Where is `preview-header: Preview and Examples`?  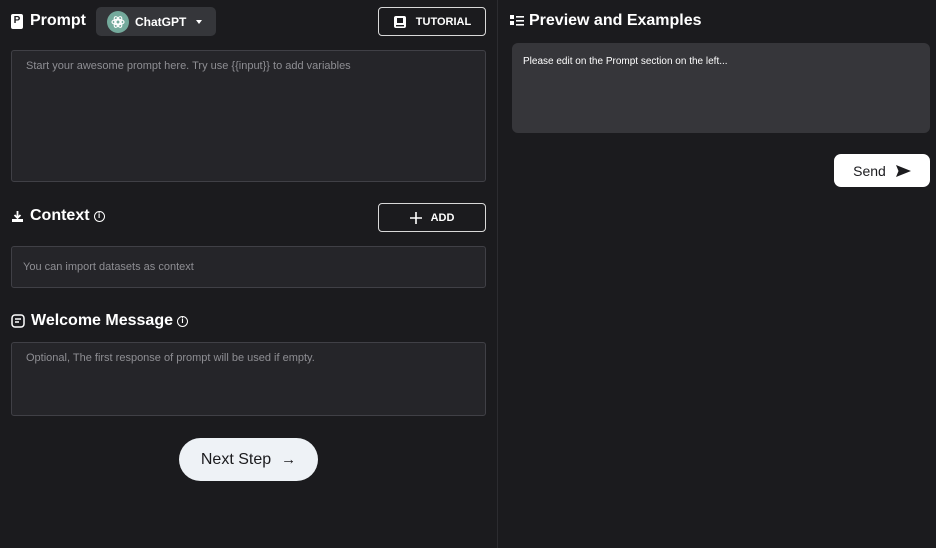 preview-header: Preview and Examples is located at coordinates (606, 21).